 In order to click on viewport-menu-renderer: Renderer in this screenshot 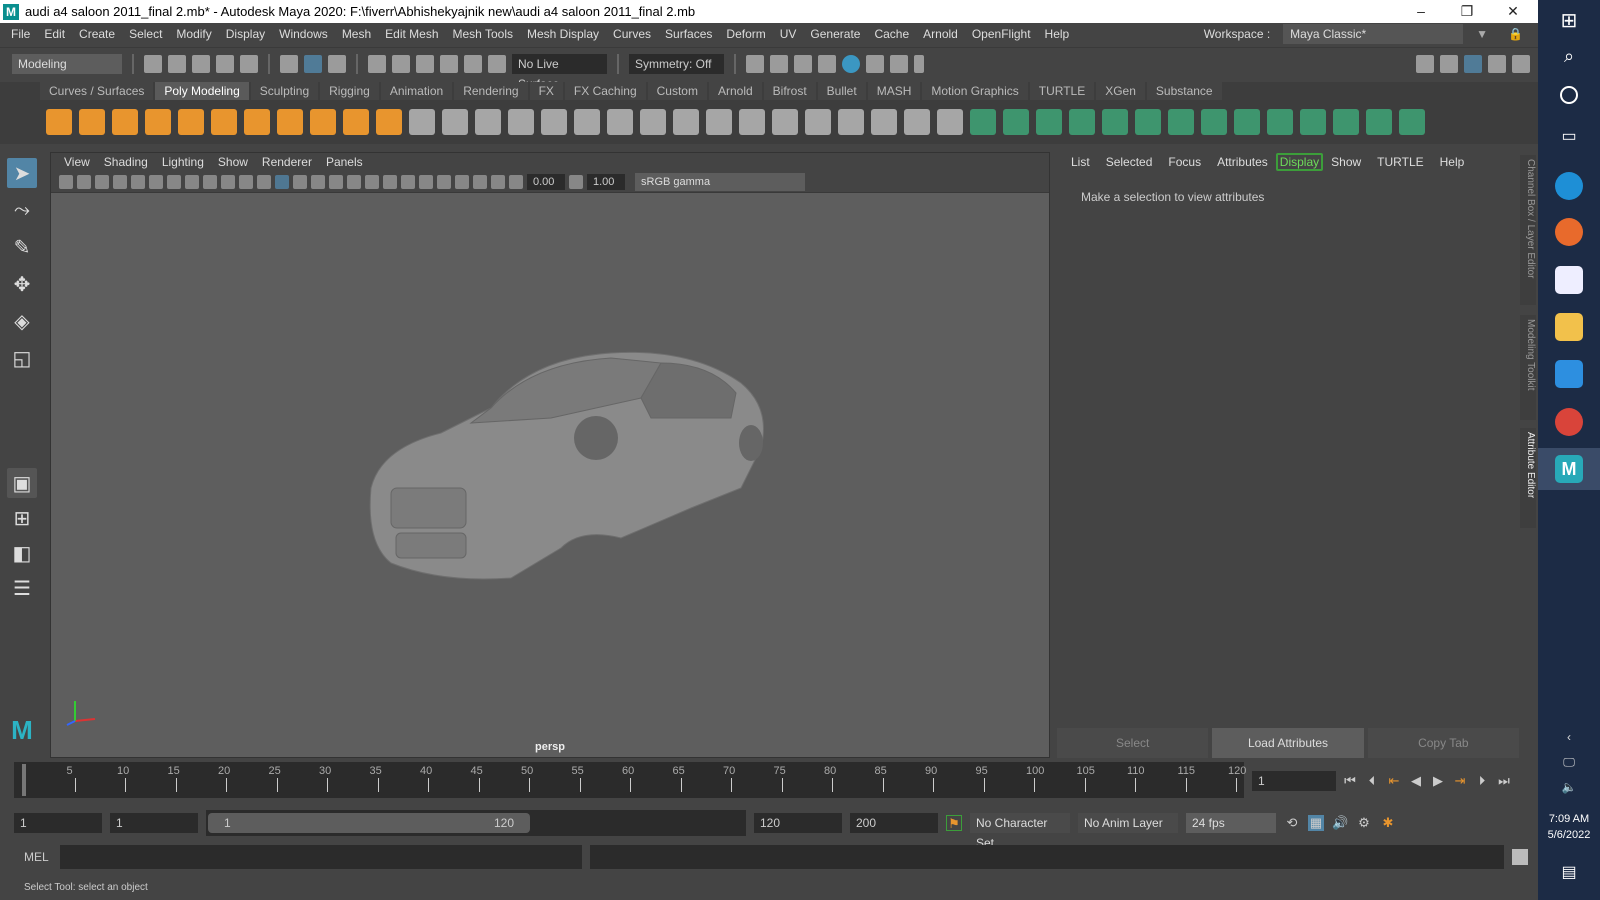, I will do `click(287, 162)`.